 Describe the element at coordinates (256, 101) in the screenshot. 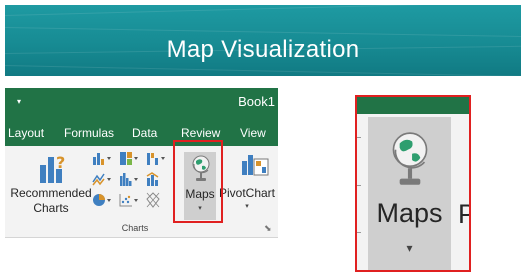

I see `document-title: Book1` at that location.